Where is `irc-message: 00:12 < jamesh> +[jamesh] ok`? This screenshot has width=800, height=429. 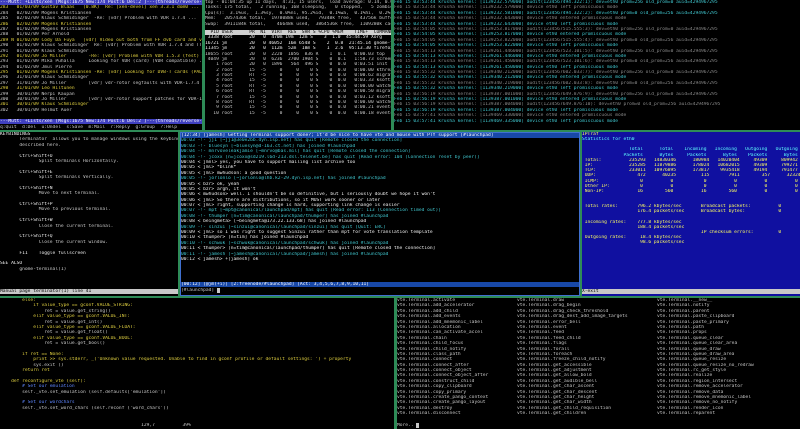 irc-message: 00:12 < jamesh> +[jamesh] ok is located at coordinates (220, 259).